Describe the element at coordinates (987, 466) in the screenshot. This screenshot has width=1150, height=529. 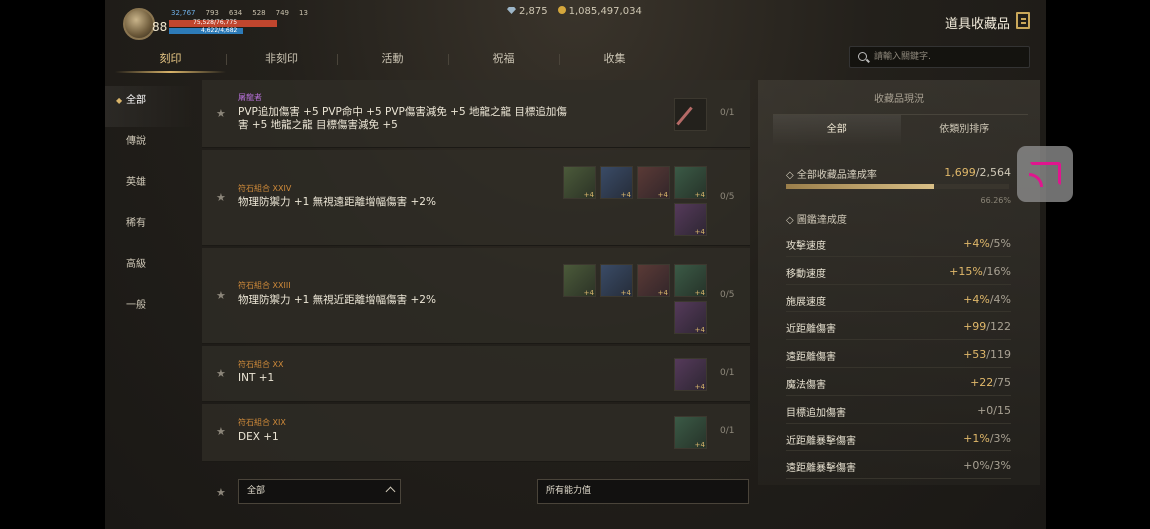
I see `stat-value: +0%/3%` at that location.